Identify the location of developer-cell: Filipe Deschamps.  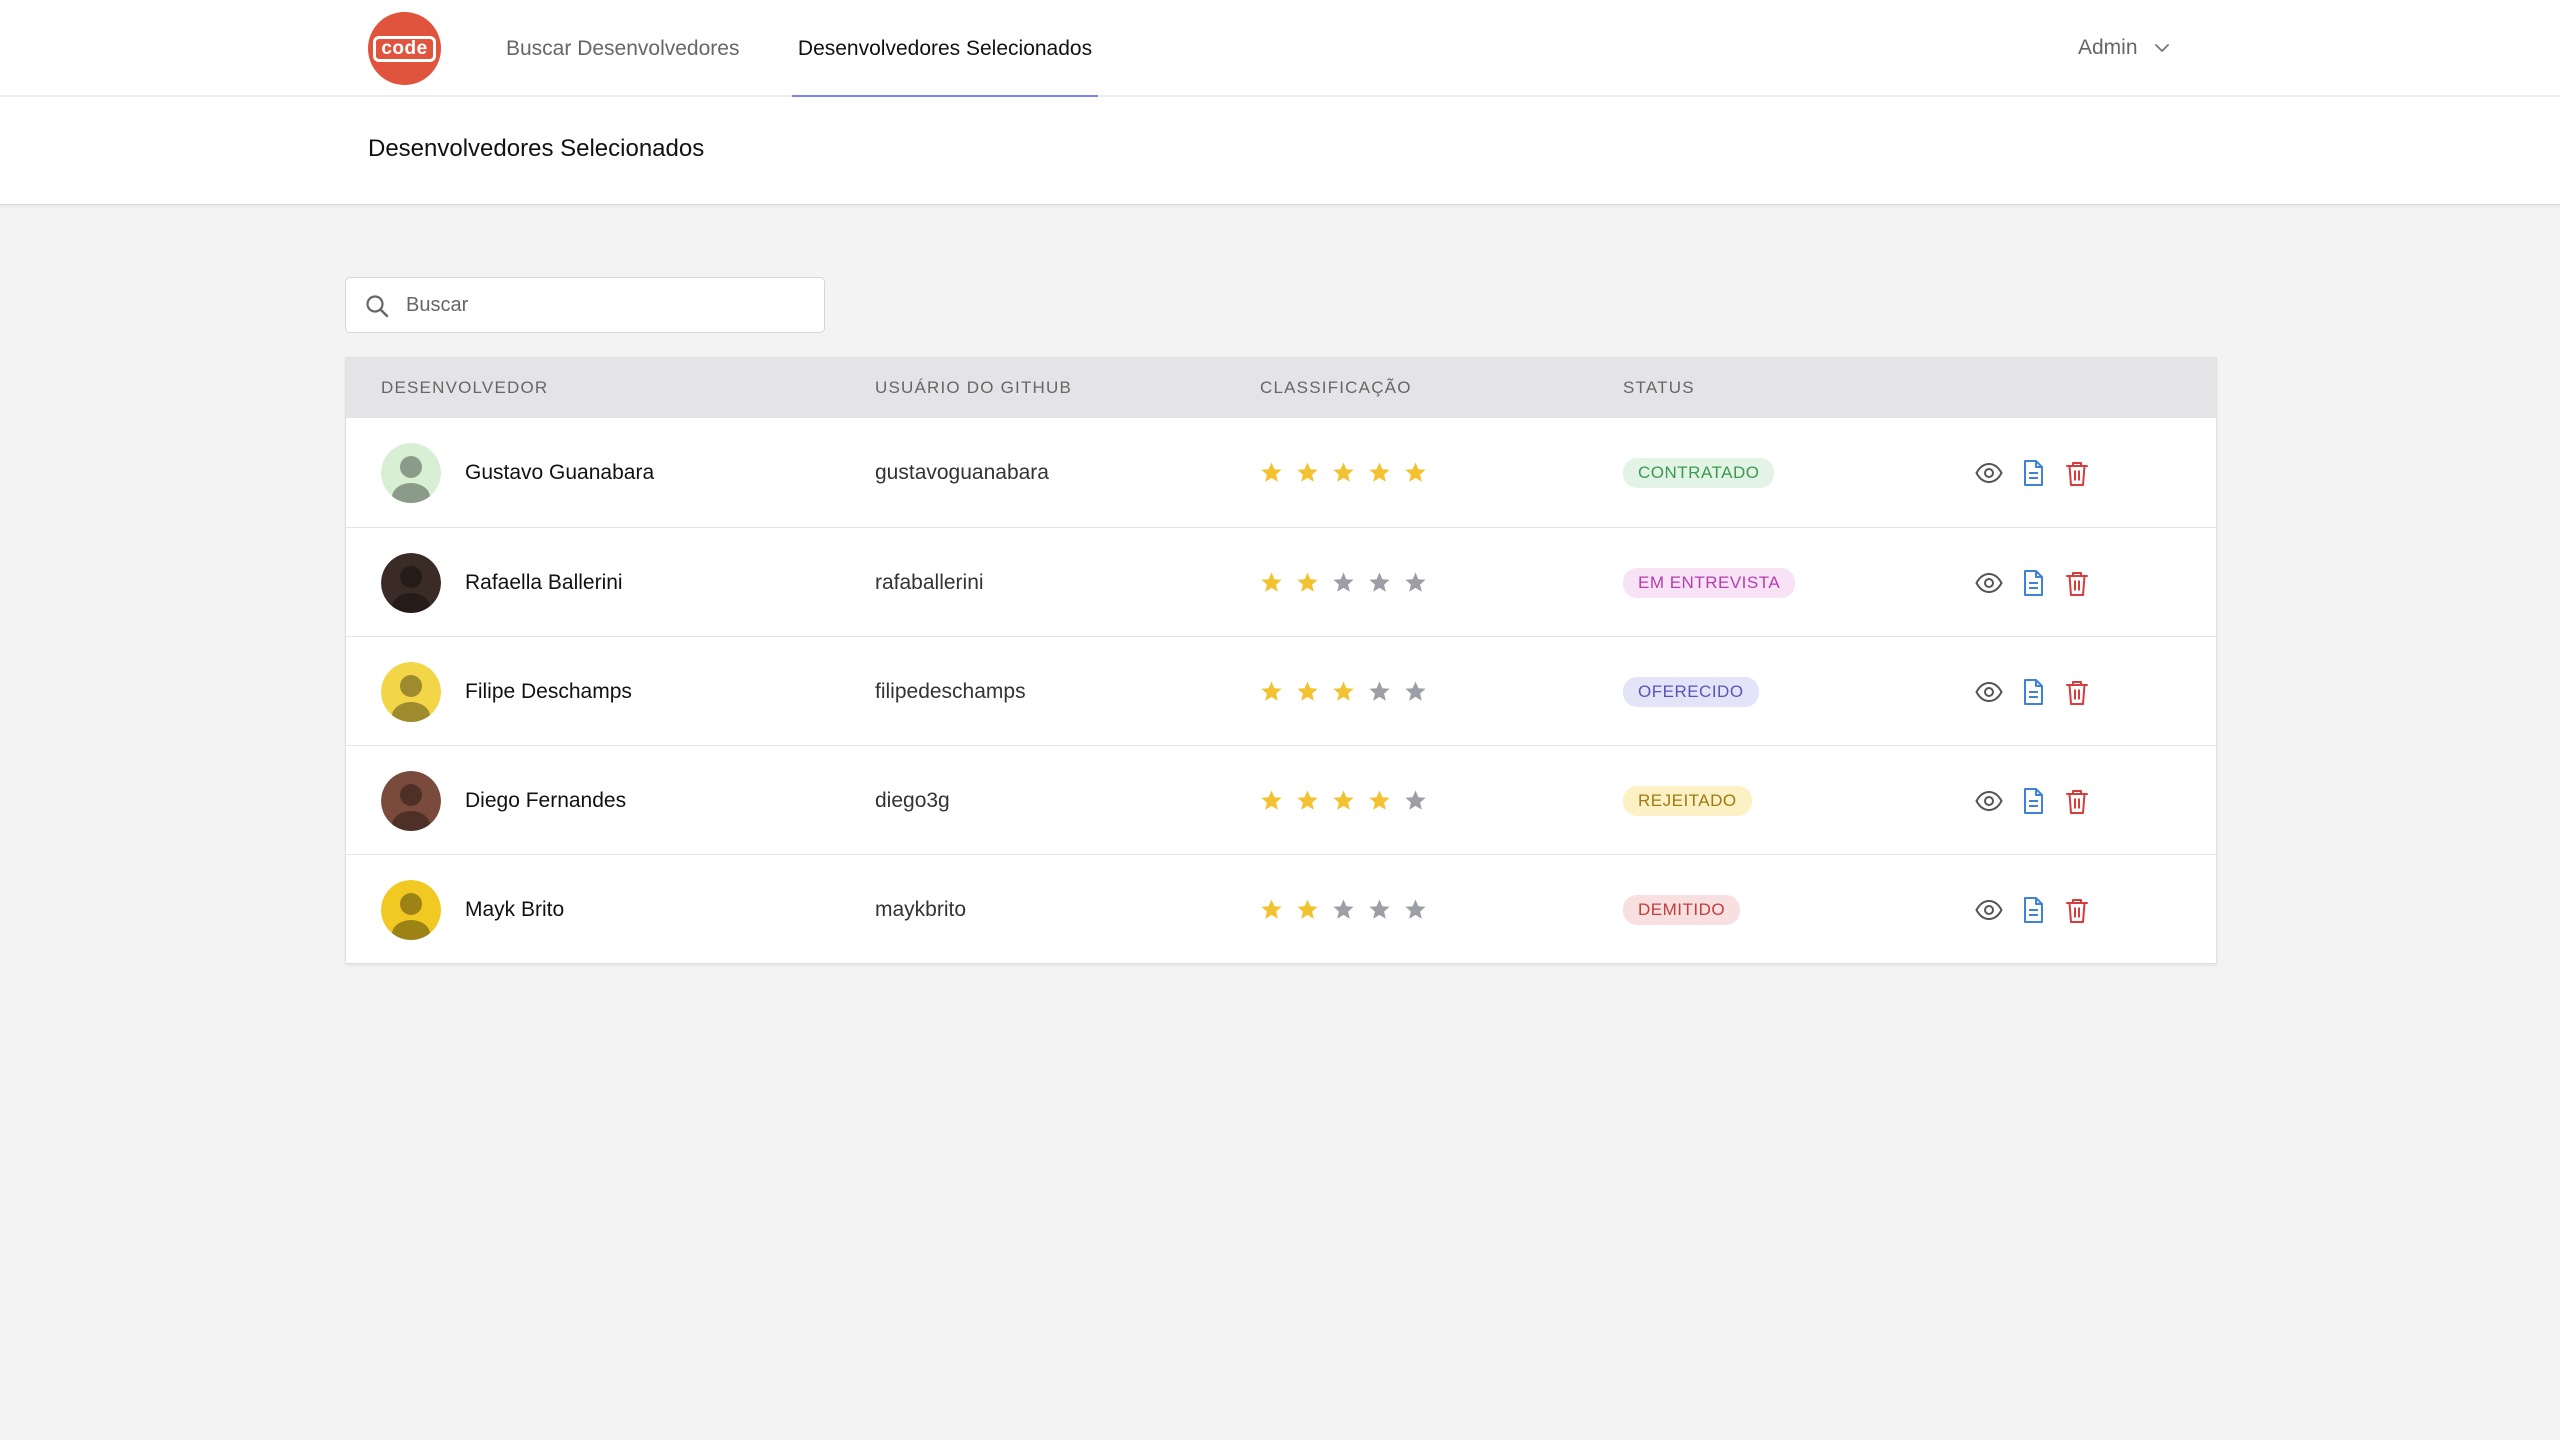
(506, 691).